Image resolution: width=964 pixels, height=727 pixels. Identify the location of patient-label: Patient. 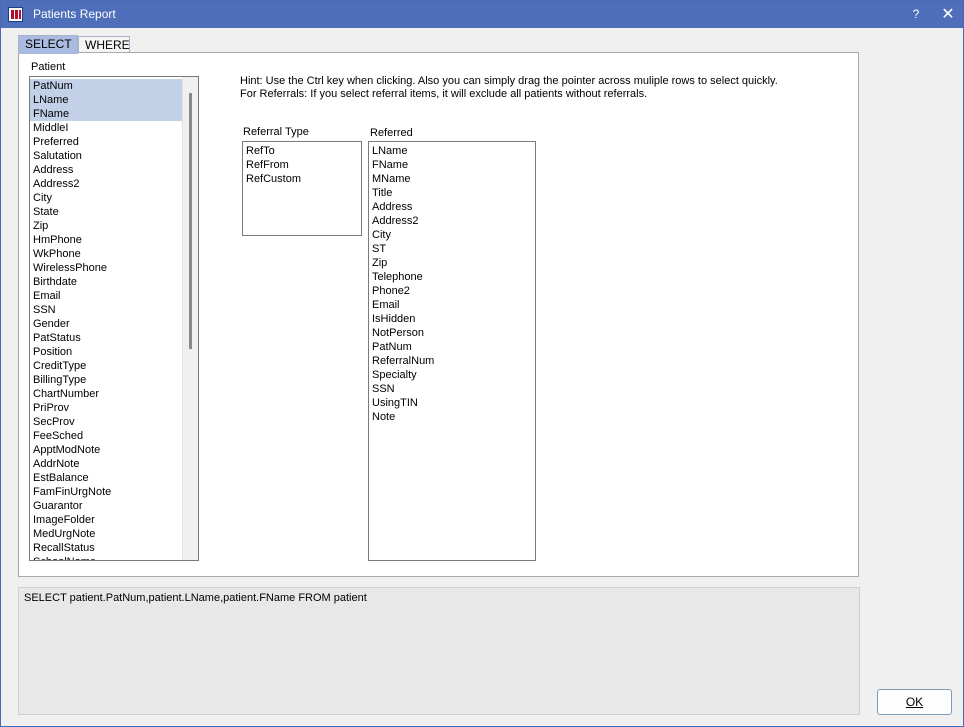
(48, 67).